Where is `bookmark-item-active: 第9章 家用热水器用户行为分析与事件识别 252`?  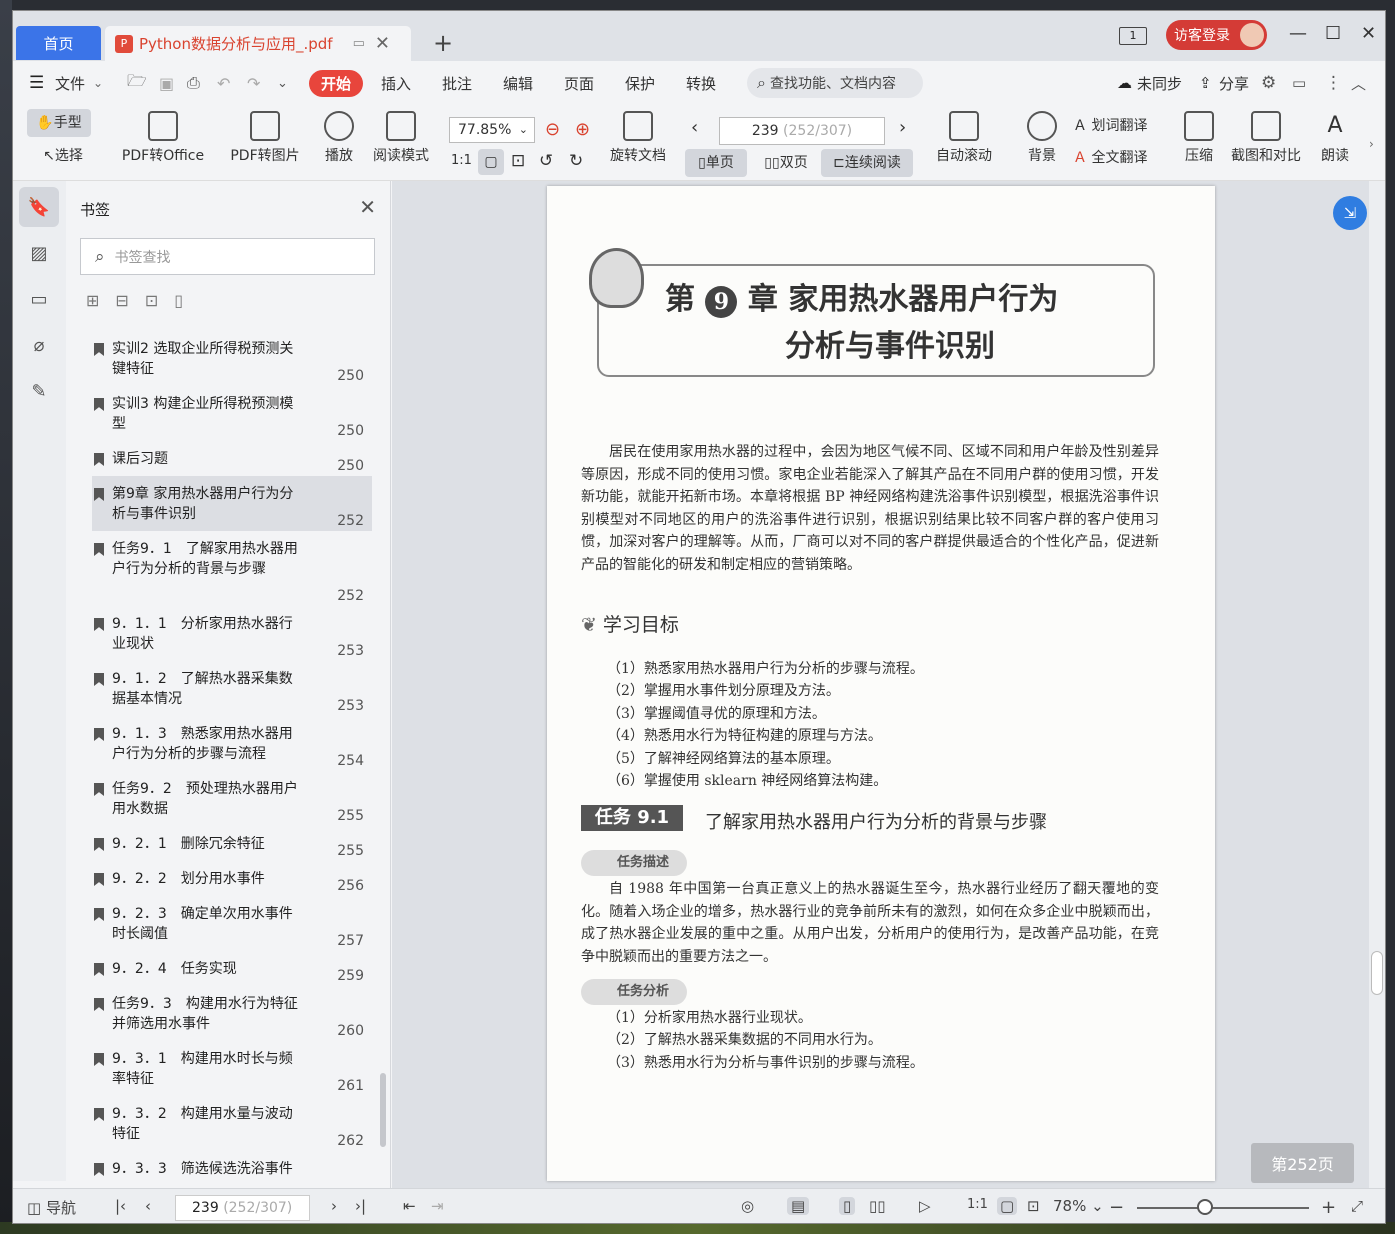
bookmark-item-active: 第9章 家用热水器用户行为分析与事件识别 252 is located at coordinates (232, 503).